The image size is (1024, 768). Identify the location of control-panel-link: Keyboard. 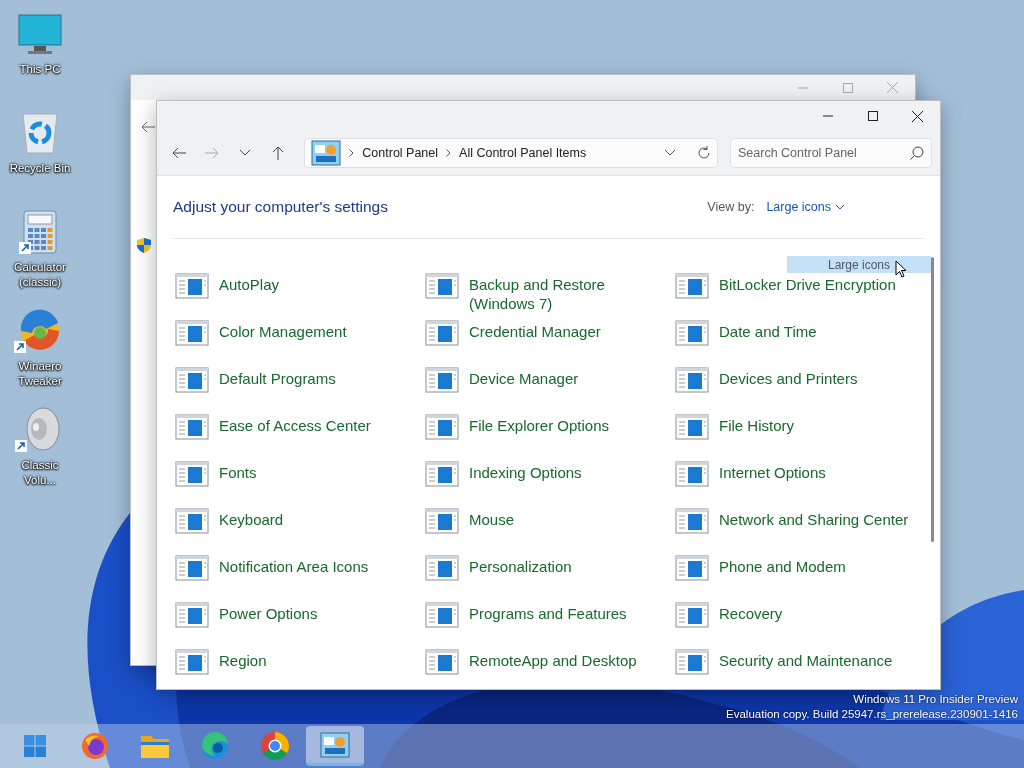
(316, 519).